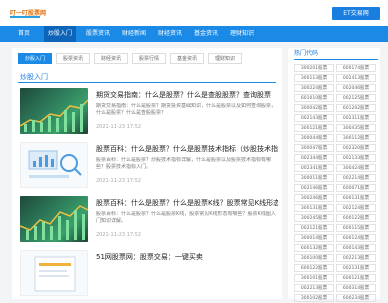 Image resolution: width=388 pixels, height=303 pixels. Describe the element at coordinates (356, 278) in the screenshot. I see `stock-code-link: 600121股票` at that location.